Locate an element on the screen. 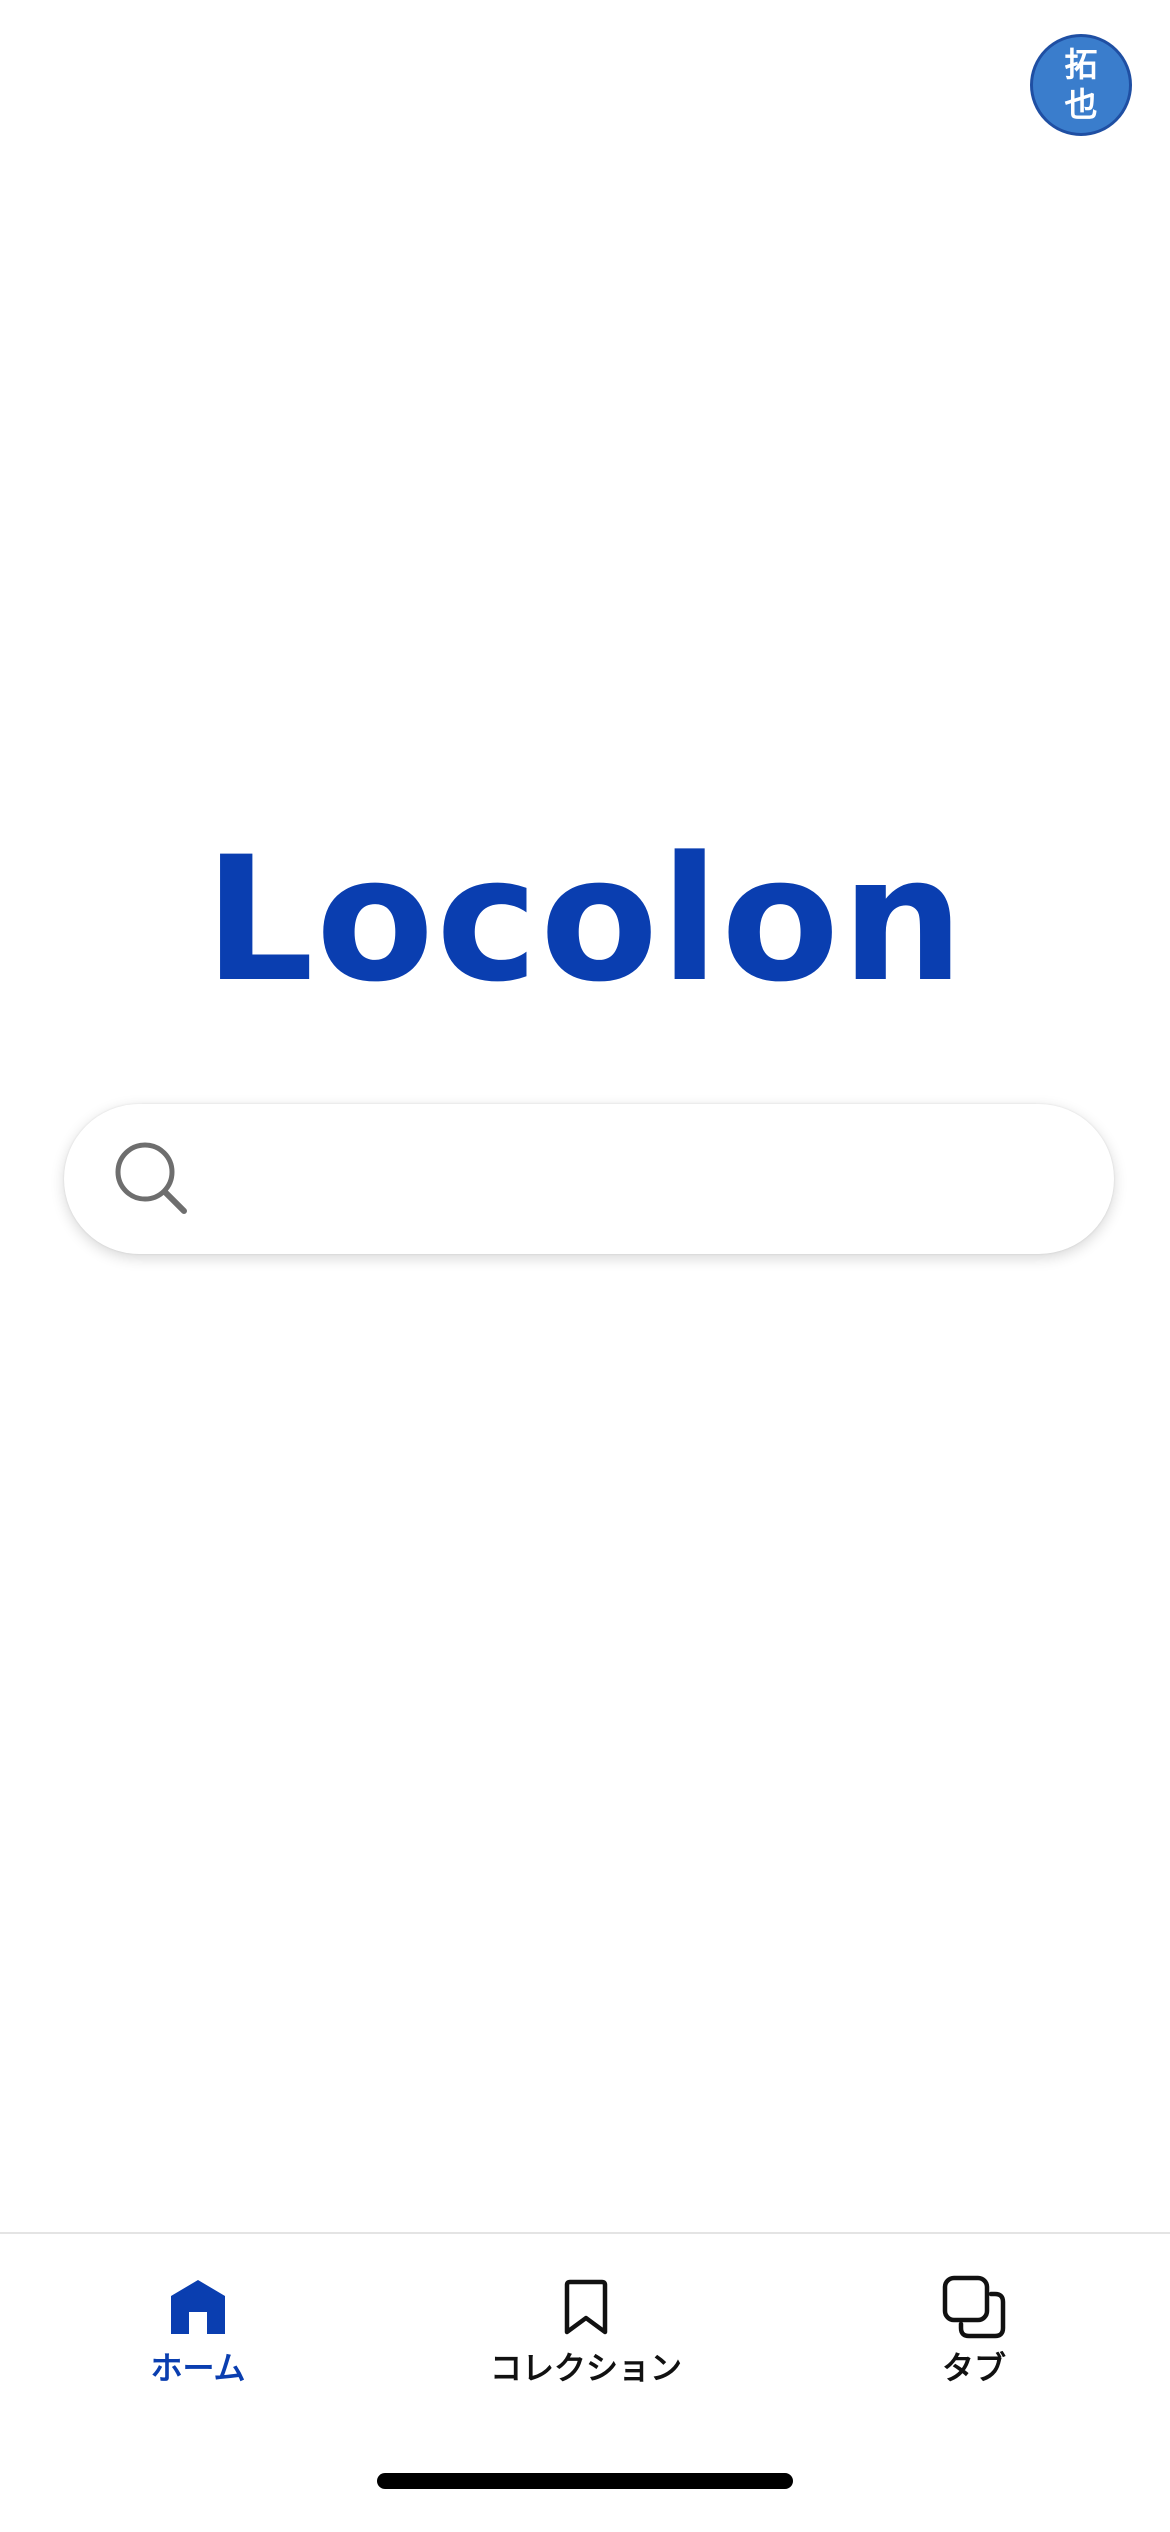 This screenshot has height=2532, width=1170. tab-tabs: タブ is located at coordinates (974, 2354).